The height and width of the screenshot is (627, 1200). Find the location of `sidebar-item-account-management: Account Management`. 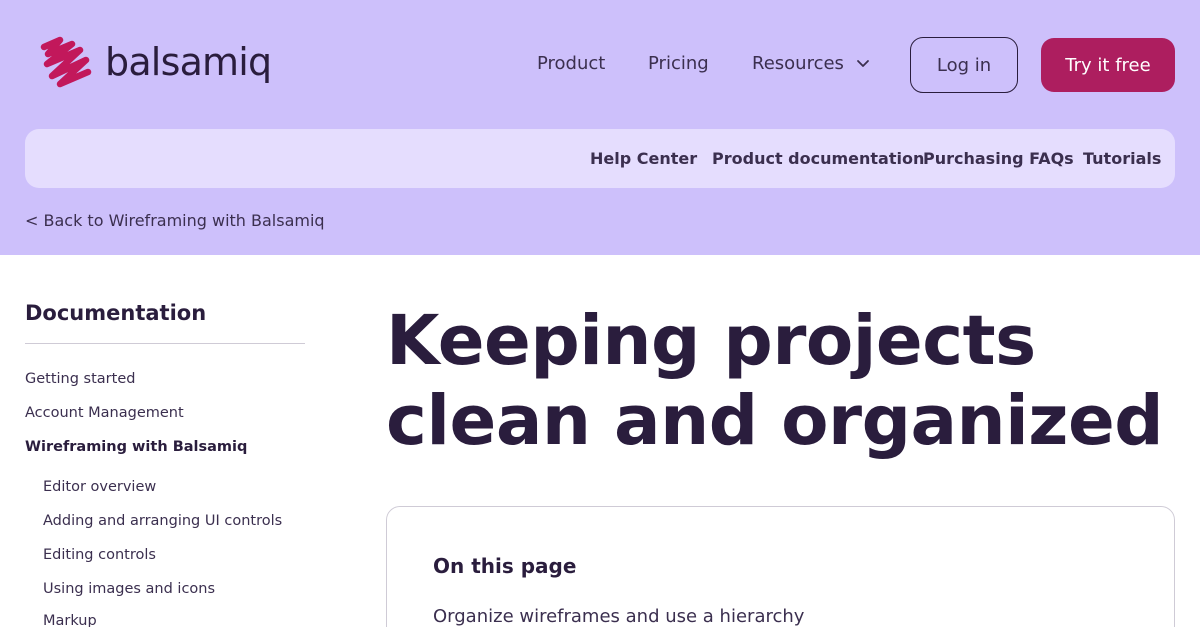

sidebar-item-account-management: Account Management is located at coordinates (104, 413).